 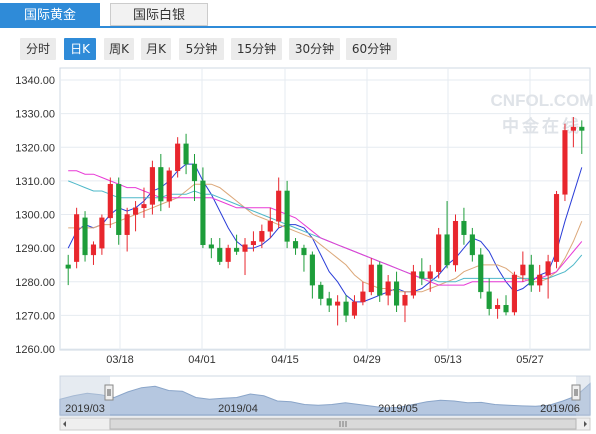 What do you see at coordinates (35, 81) in the screenshot?
I see `y-tick-label: 1340.00` at bounding box center [35, 81].